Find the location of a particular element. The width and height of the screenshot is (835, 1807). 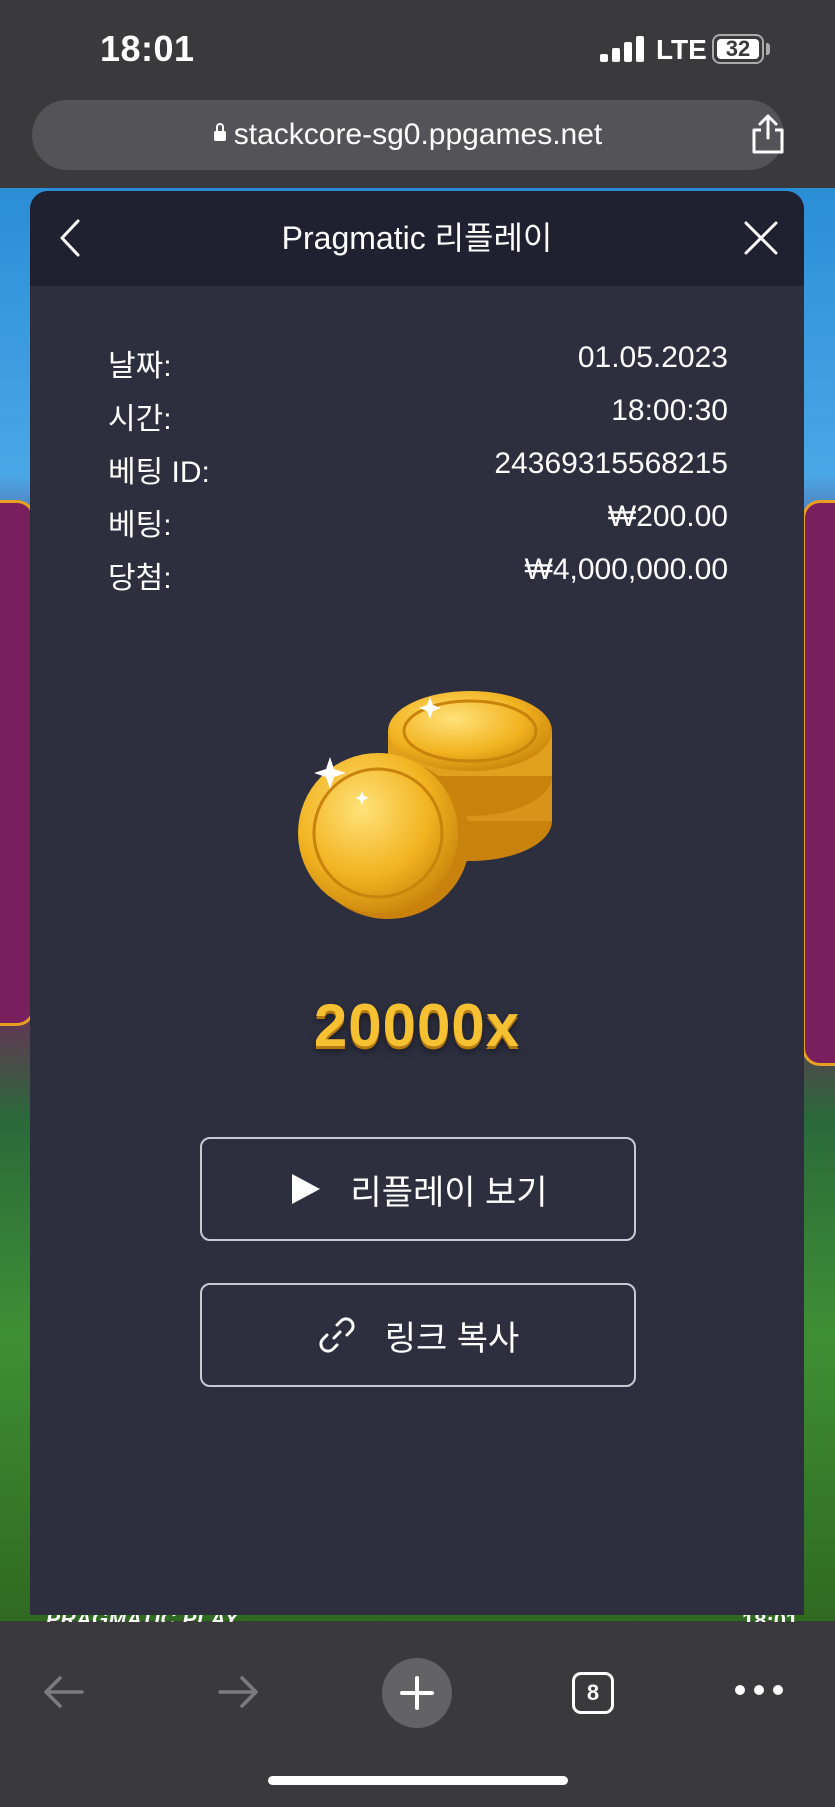

close-icon is located at coordinates (761, 238).